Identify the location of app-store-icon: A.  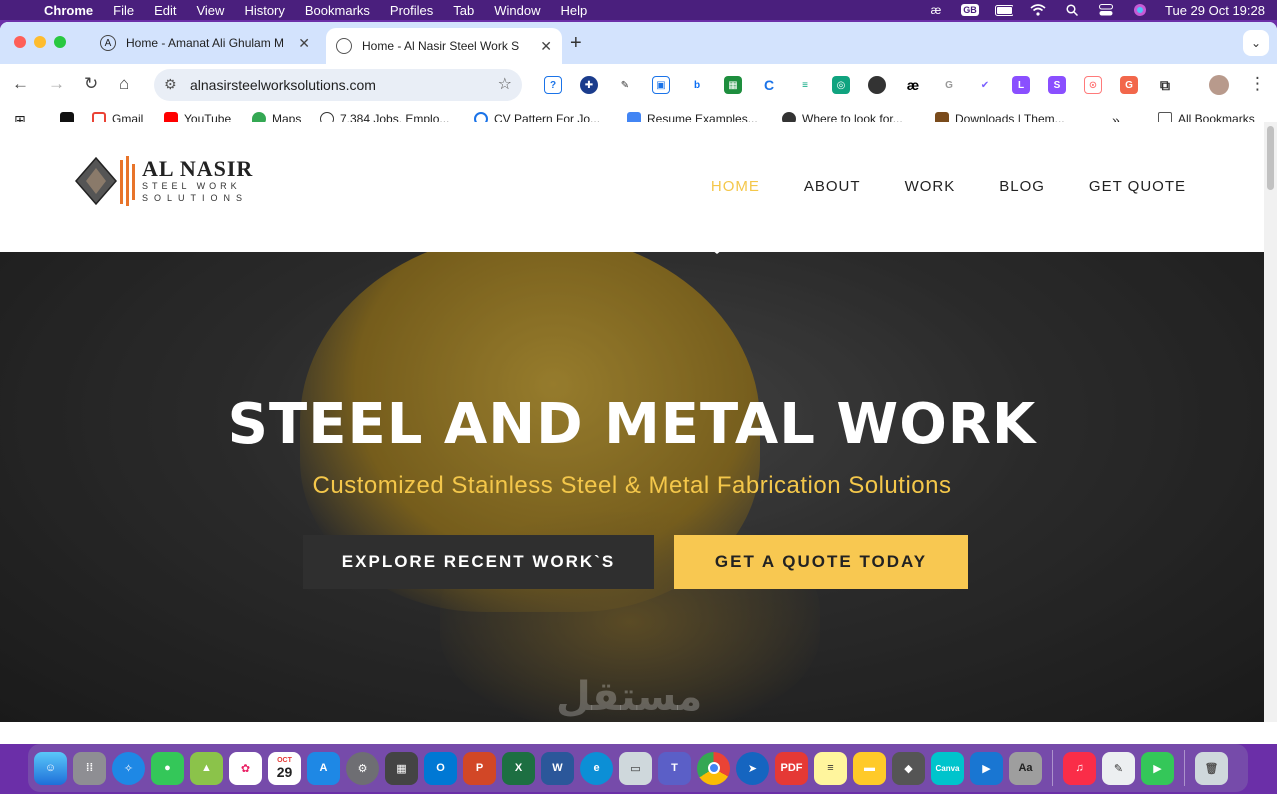
(323, 768).